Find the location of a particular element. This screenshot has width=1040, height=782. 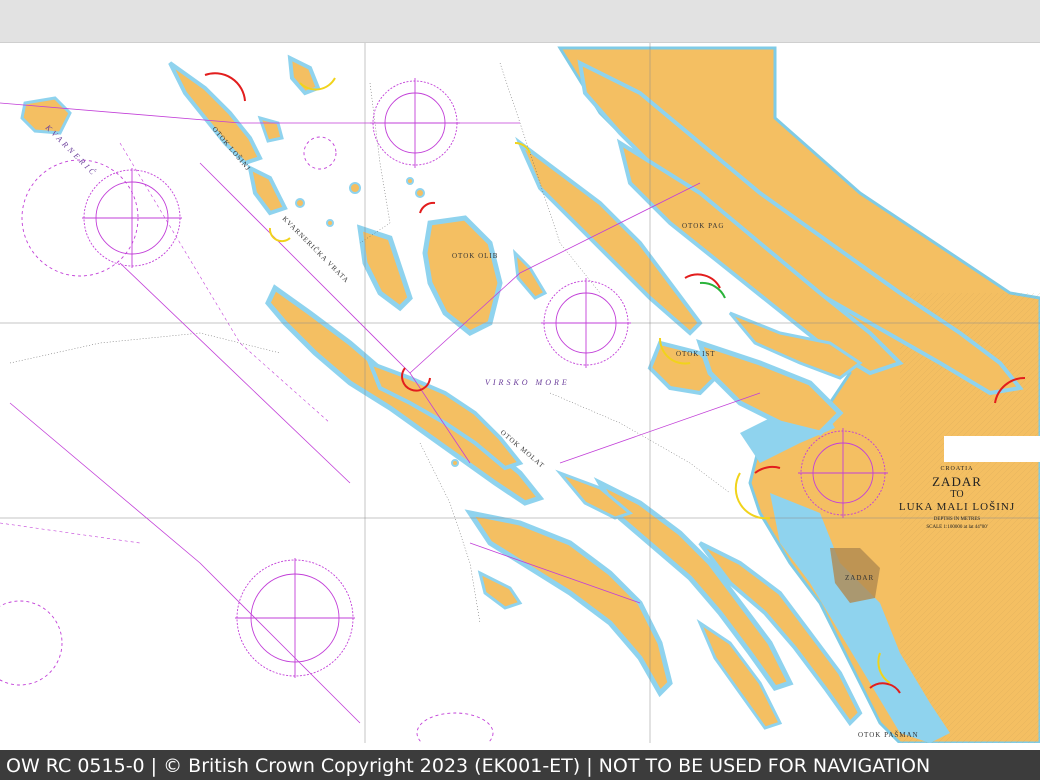

island-losinj is located at coordinates (215, 113).